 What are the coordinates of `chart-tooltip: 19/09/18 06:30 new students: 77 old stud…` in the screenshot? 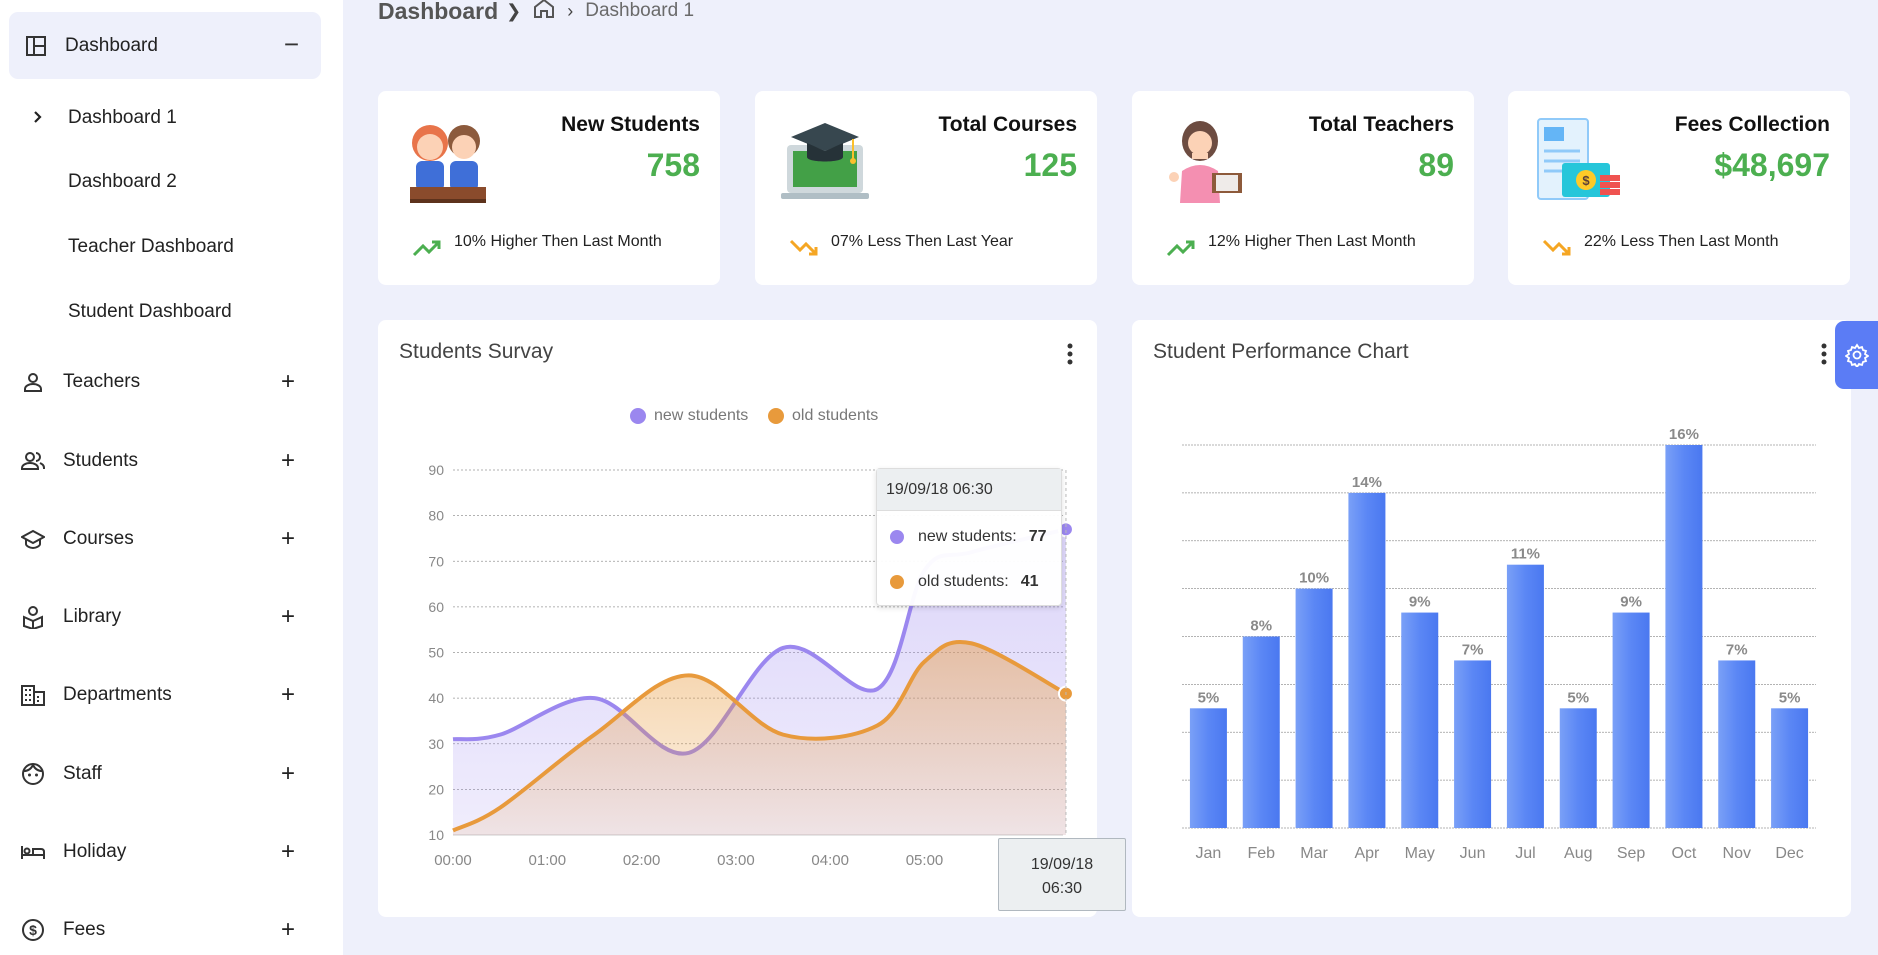 It's located at (969, 537).